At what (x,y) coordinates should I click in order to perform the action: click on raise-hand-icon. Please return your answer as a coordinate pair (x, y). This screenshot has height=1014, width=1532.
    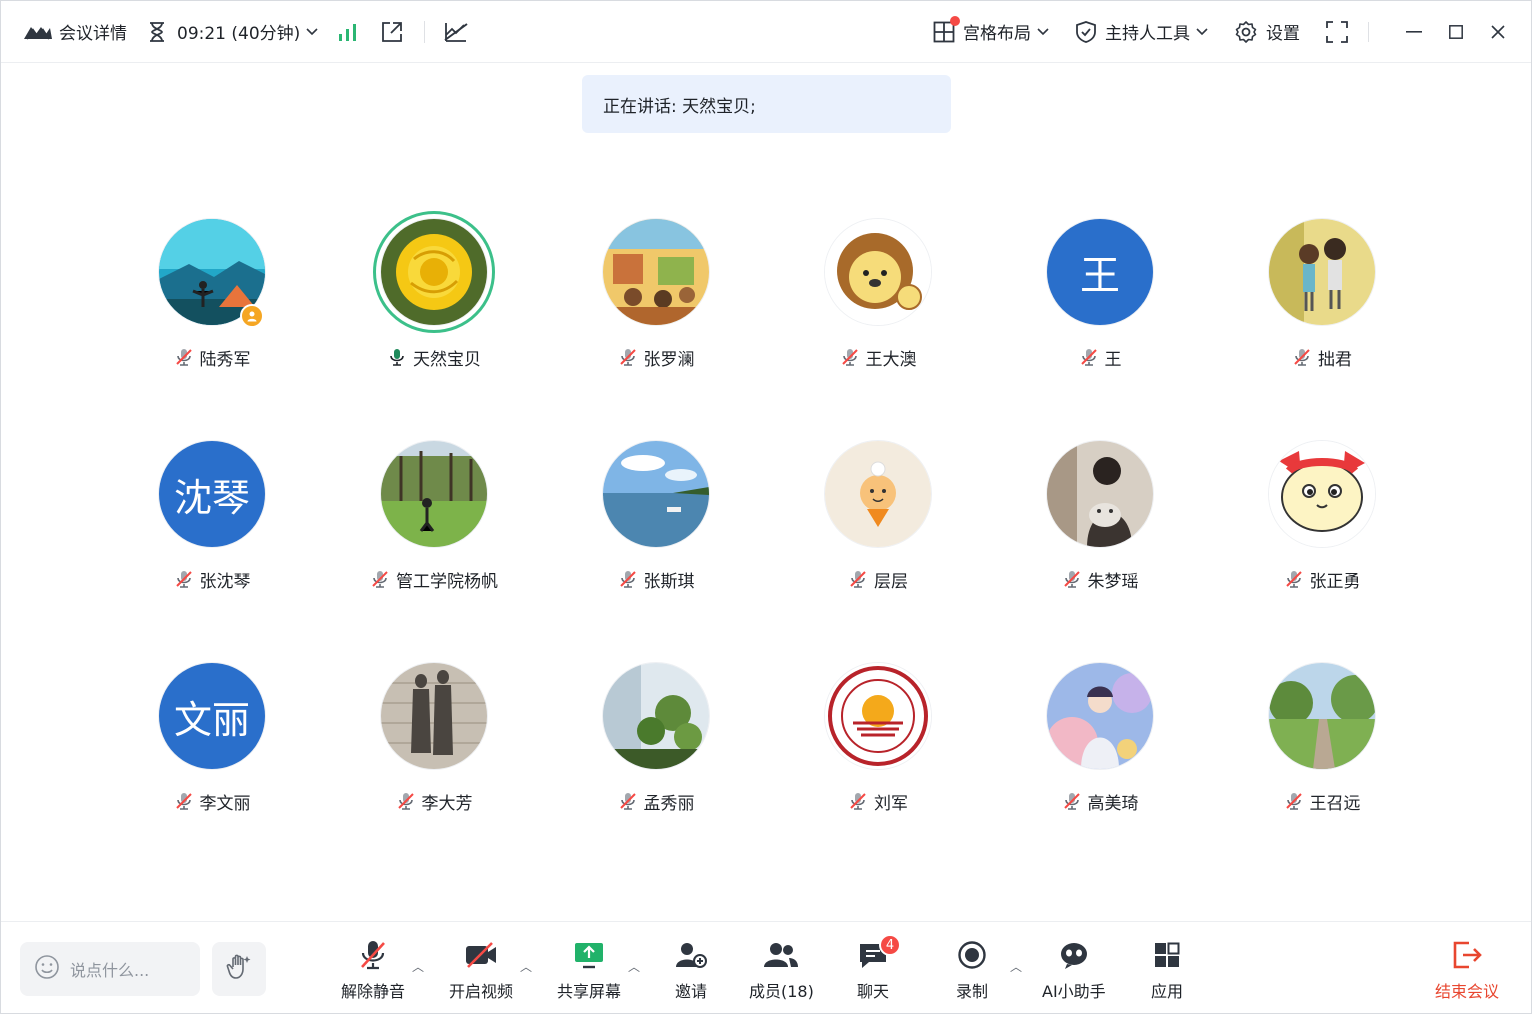
    Looking at the image, I should click on (239, 969).